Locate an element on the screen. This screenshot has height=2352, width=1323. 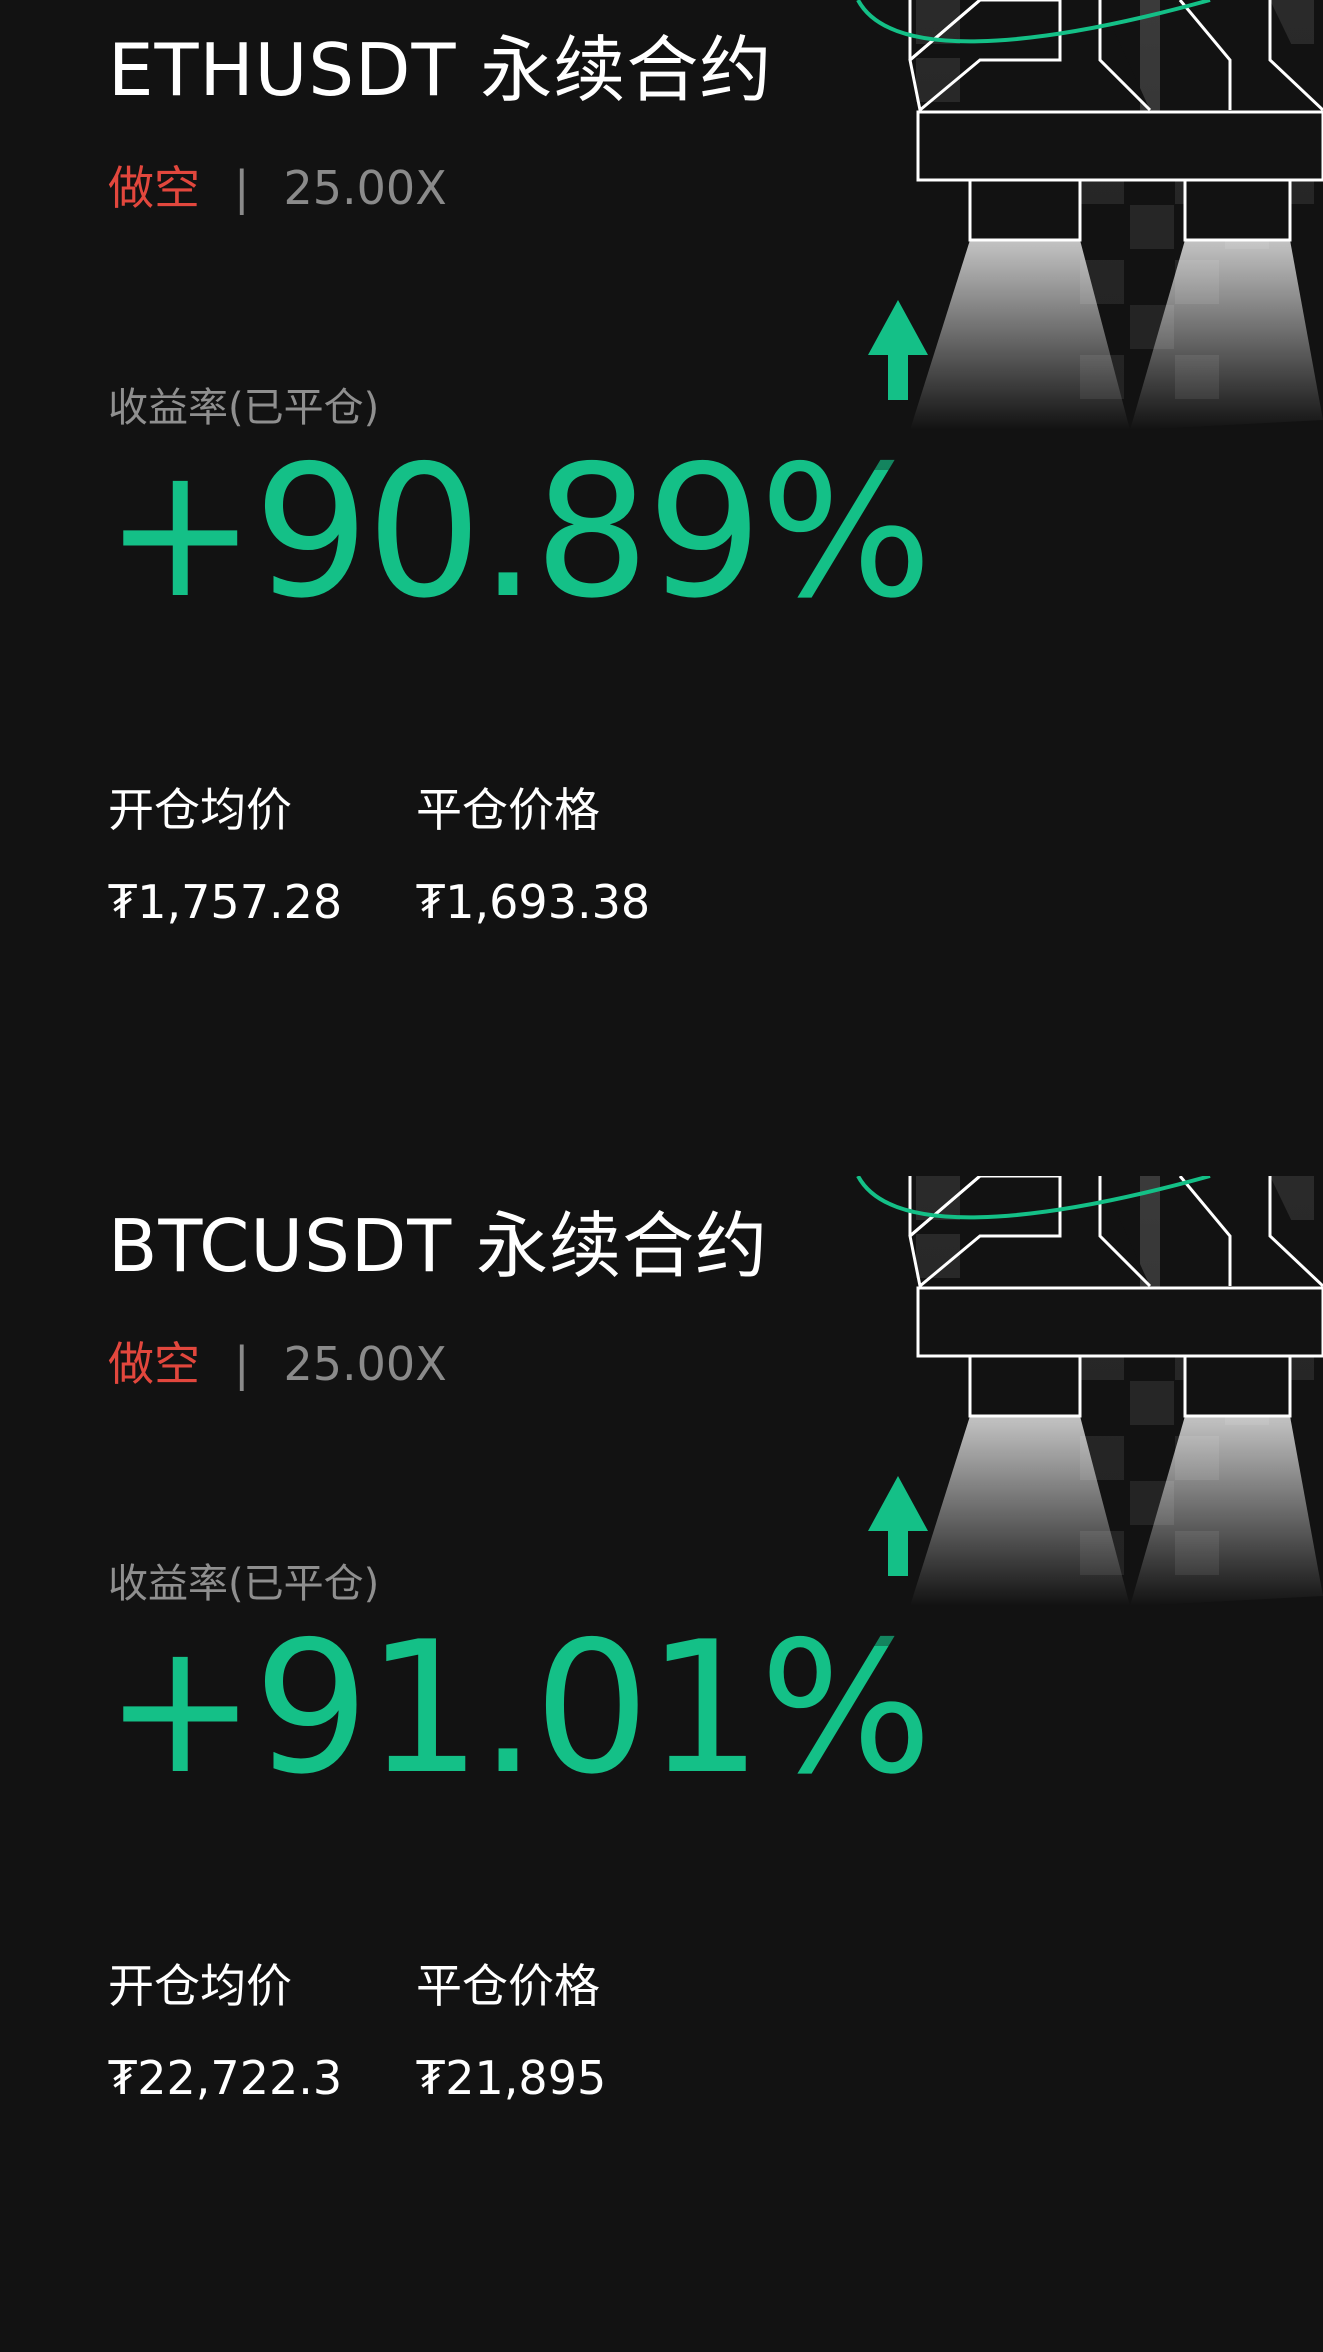
contract-title: BTCUSDT 永续合约 is located at coordinates (438, 1246).